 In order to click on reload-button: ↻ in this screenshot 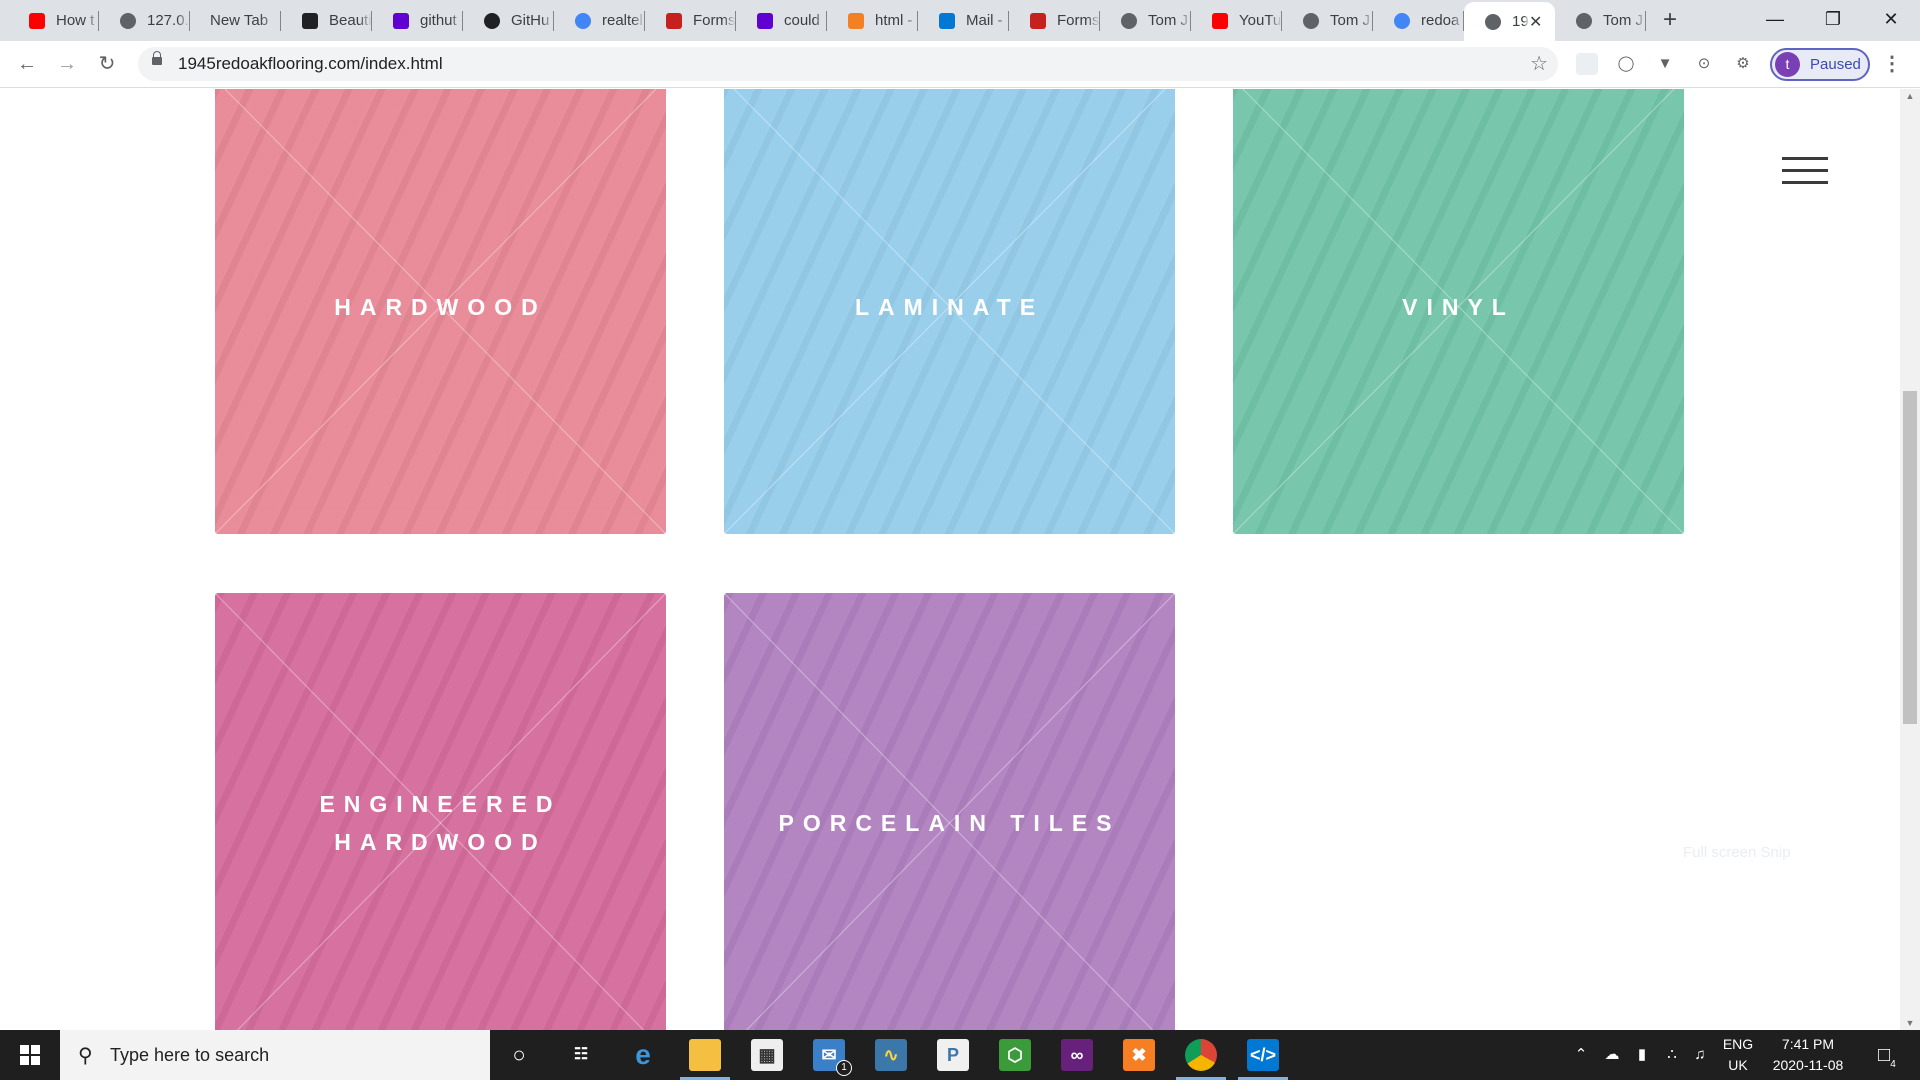, I will do `click(107, 64)`.